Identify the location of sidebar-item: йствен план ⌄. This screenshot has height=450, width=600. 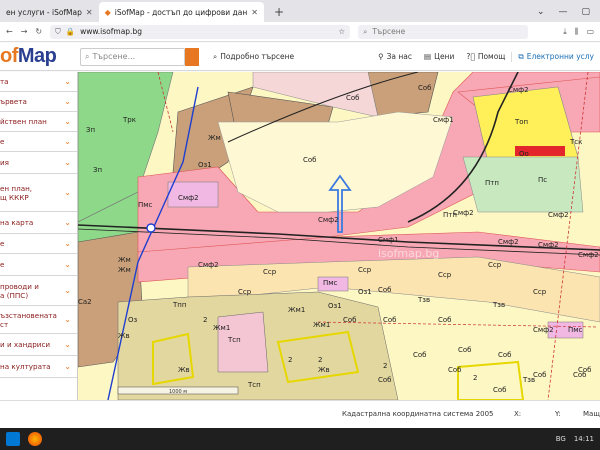
(38, 122).